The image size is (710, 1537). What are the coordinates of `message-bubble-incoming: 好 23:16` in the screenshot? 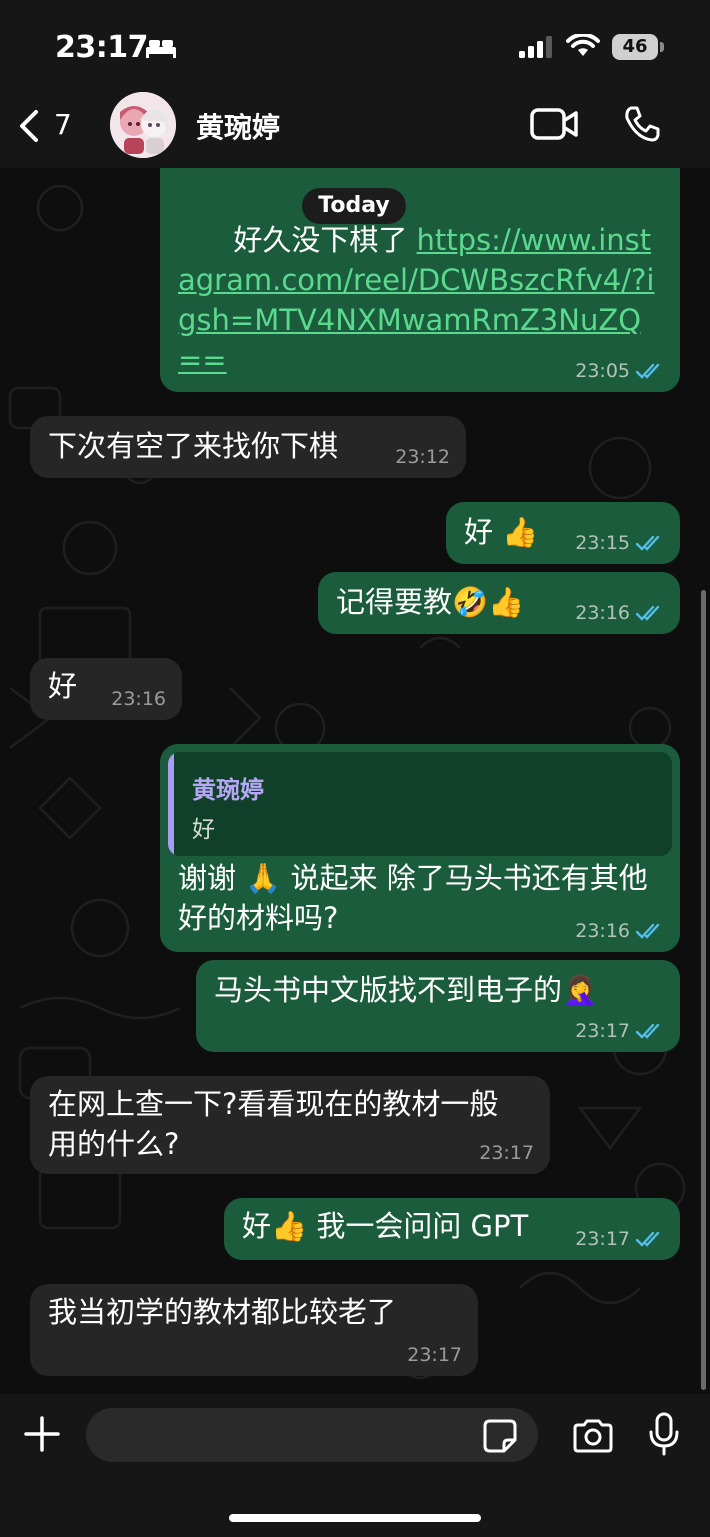 It's located at (106, 689).